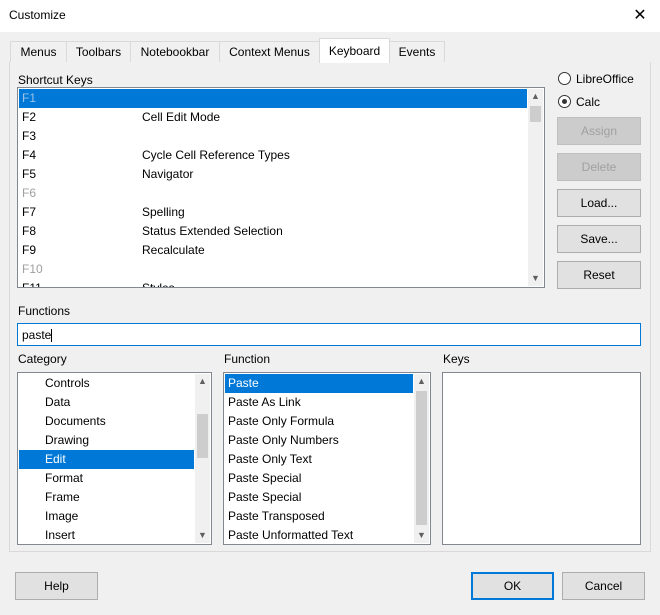 The width and height of the screenshot is (660, 615). What do you see at coordinates (273, 117) in the screenshot?
I see `shortcut-row: F2 Cell Edit Mode` at bounding box center [273, 117].